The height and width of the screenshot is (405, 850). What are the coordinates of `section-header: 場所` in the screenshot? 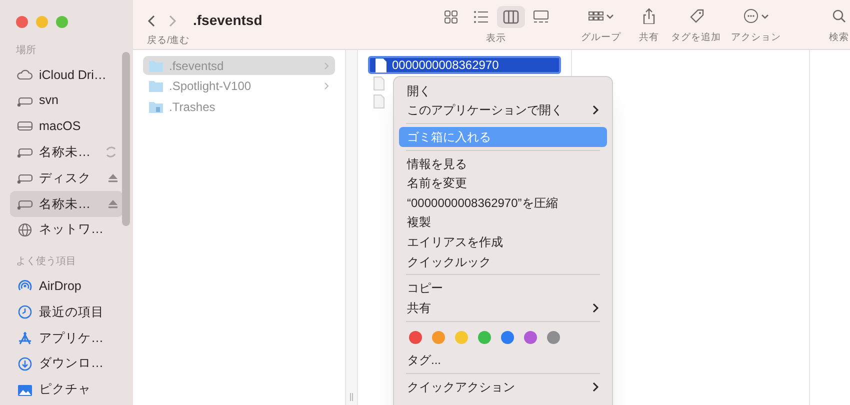 It's located at (26, 51).